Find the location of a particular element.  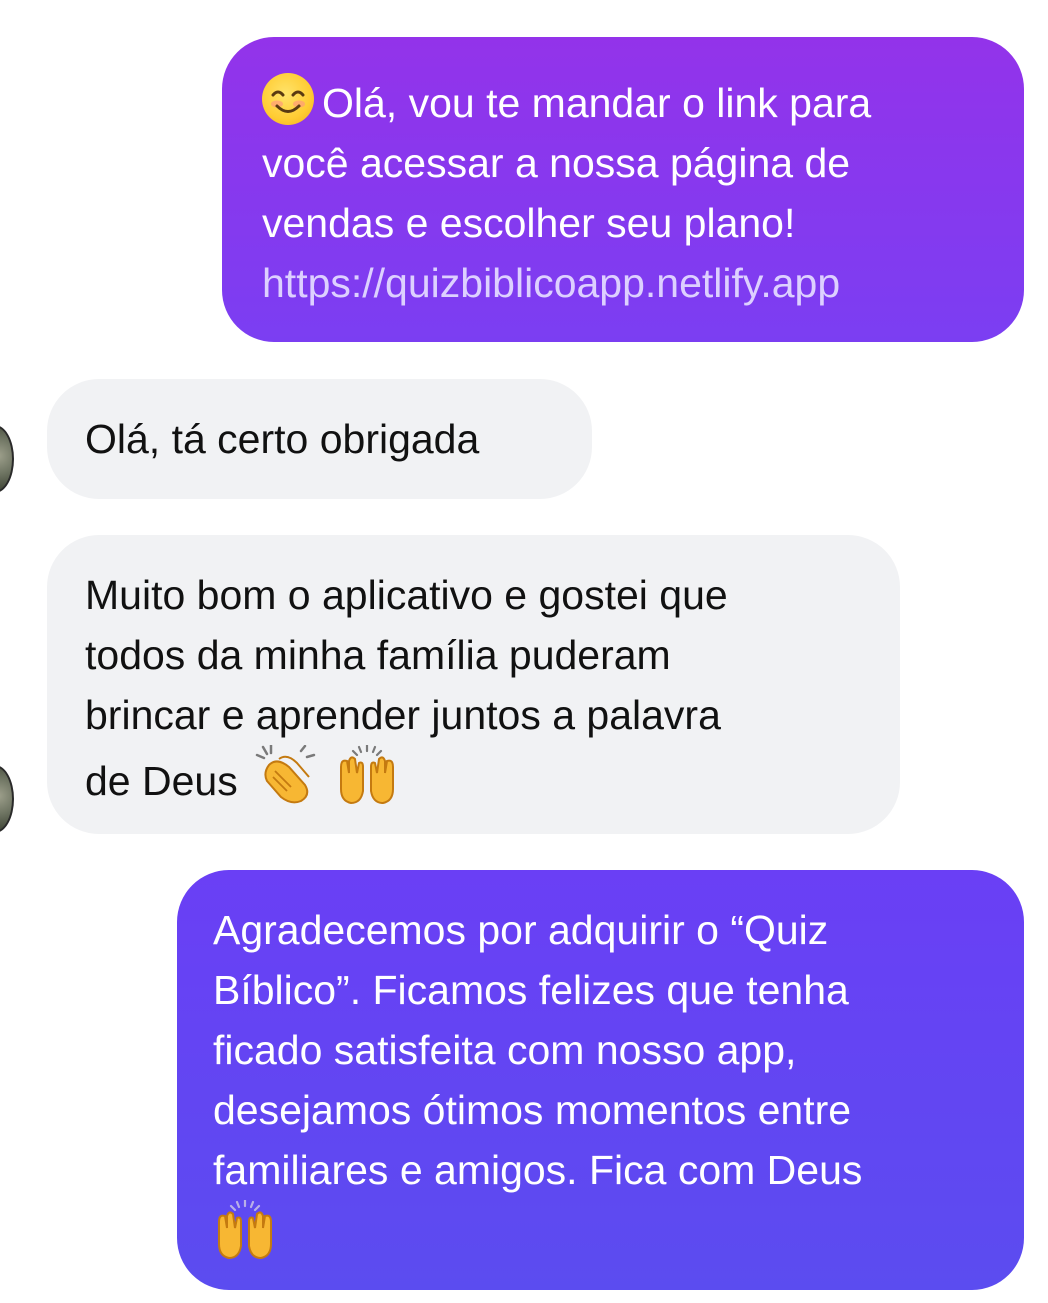

clapping-hands-icon is located at coordinates (286, 782).